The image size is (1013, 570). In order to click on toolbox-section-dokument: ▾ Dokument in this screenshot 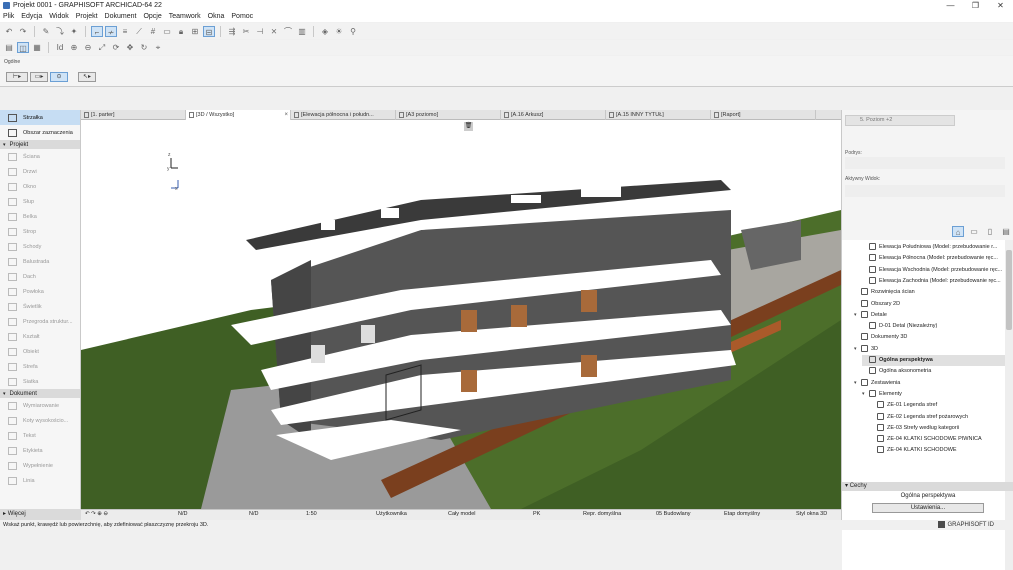, I will do `click(40, 393)`.